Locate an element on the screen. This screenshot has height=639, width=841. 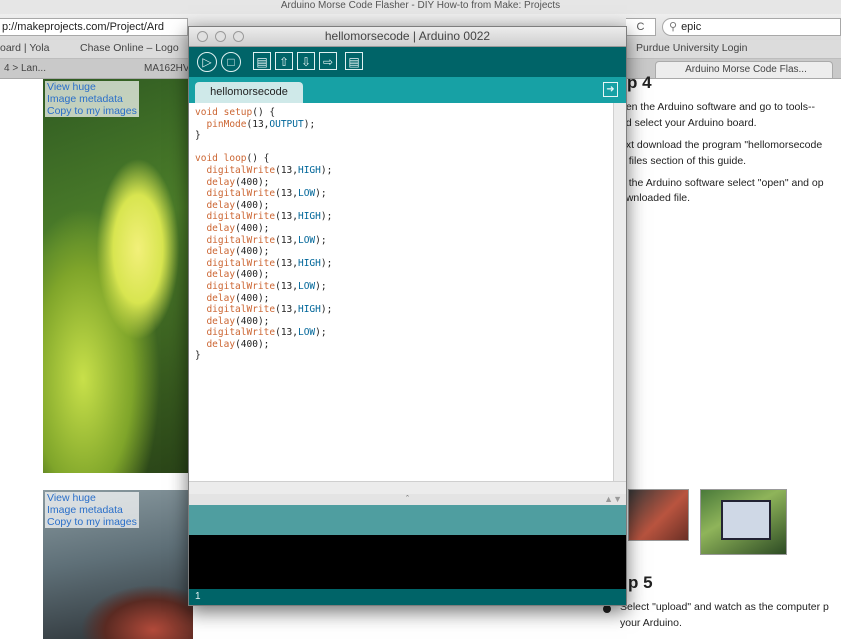
step4-line: ext download the program "hellomorsecode is located at coordinates (721, 145).